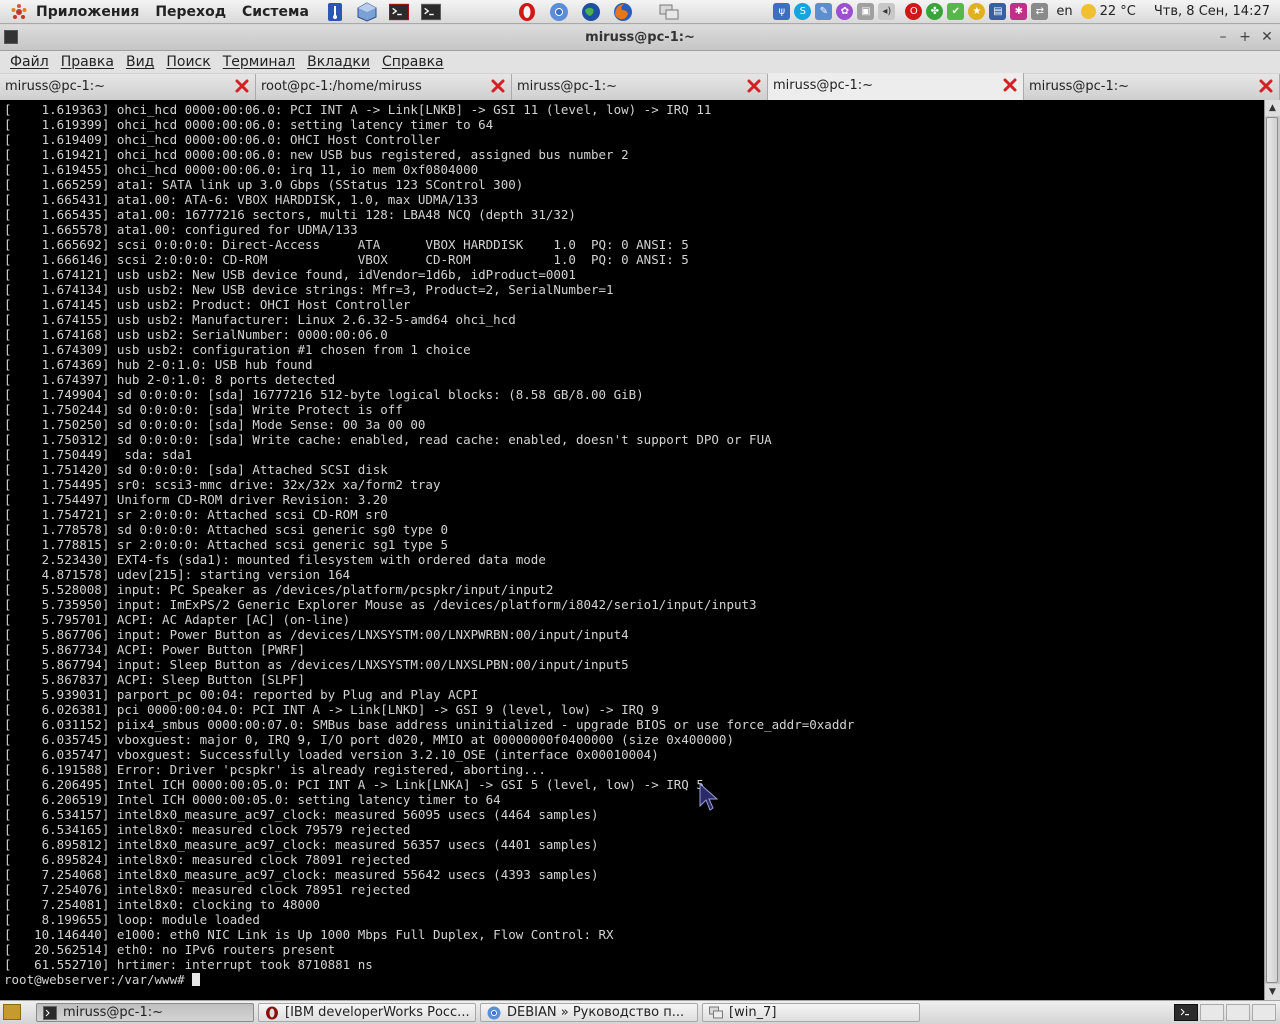  I want to click on menu-system: Система, so click(275, 12).